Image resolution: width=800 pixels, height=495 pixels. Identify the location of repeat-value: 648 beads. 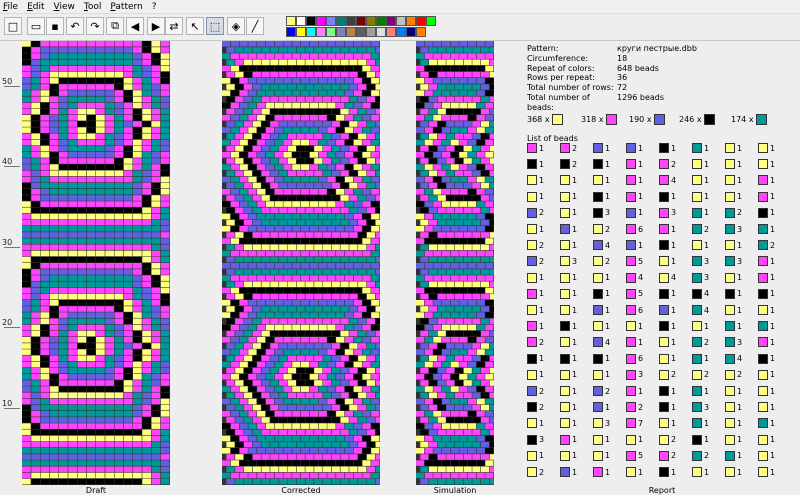
(638, 68).